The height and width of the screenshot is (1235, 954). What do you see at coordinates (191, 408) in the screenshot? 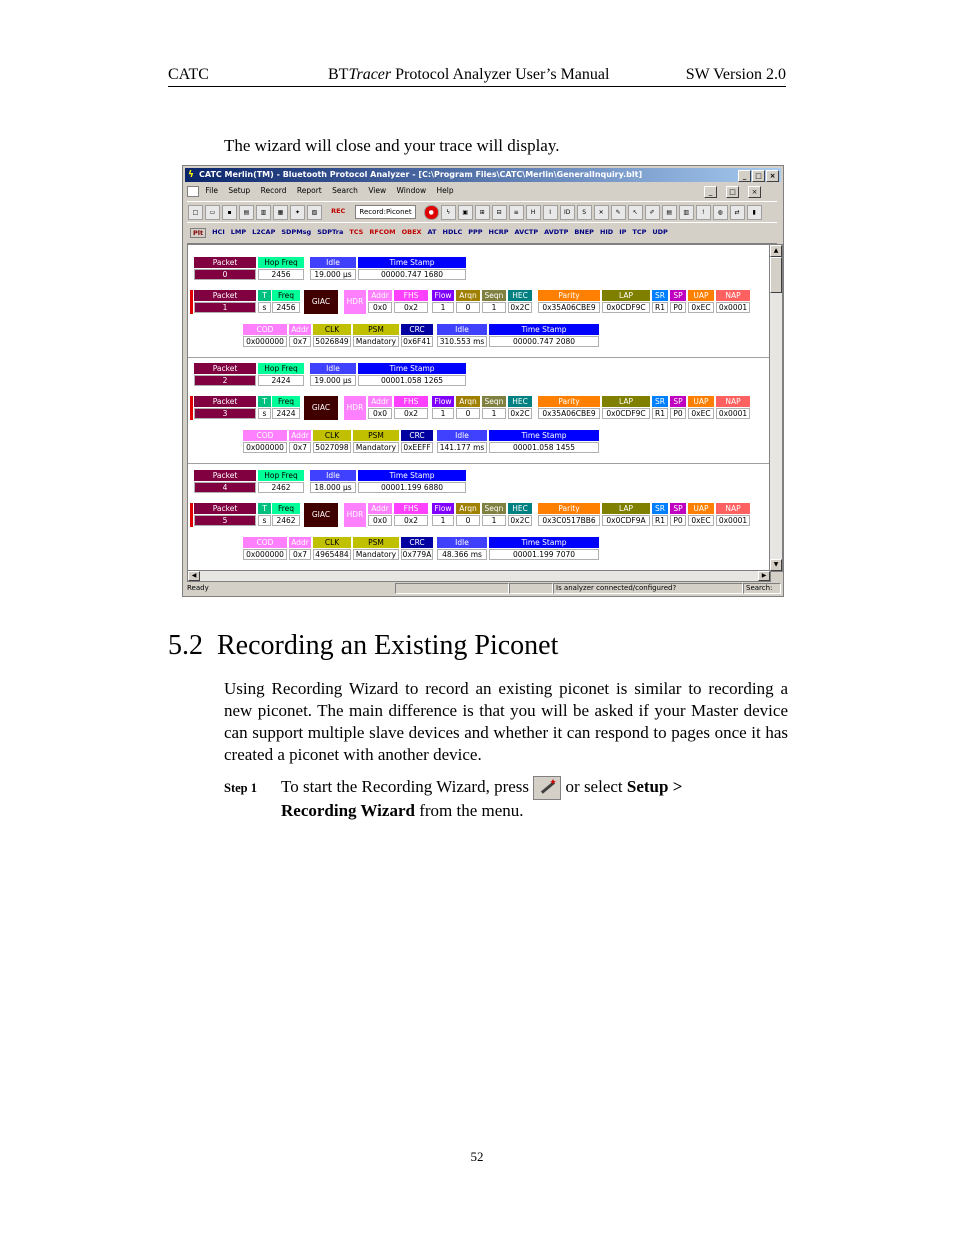
I see `error-marker` at bounding box center [191, 408].